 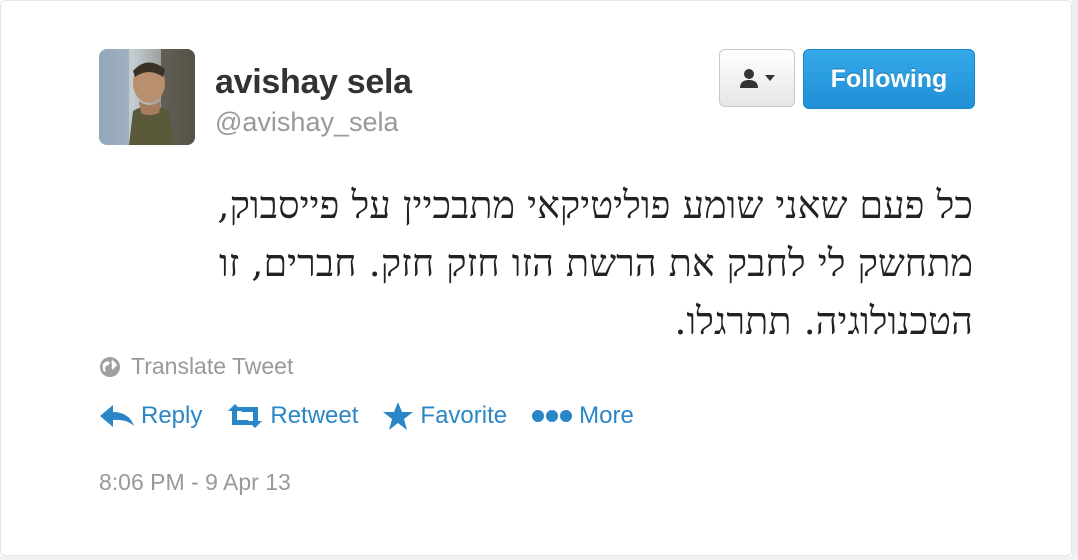 What do you see at coordinates (378, 416) in the screenshot?
I see `tweet-actions: Reply Retweet Favorite More` at bounding box center [378, 416].